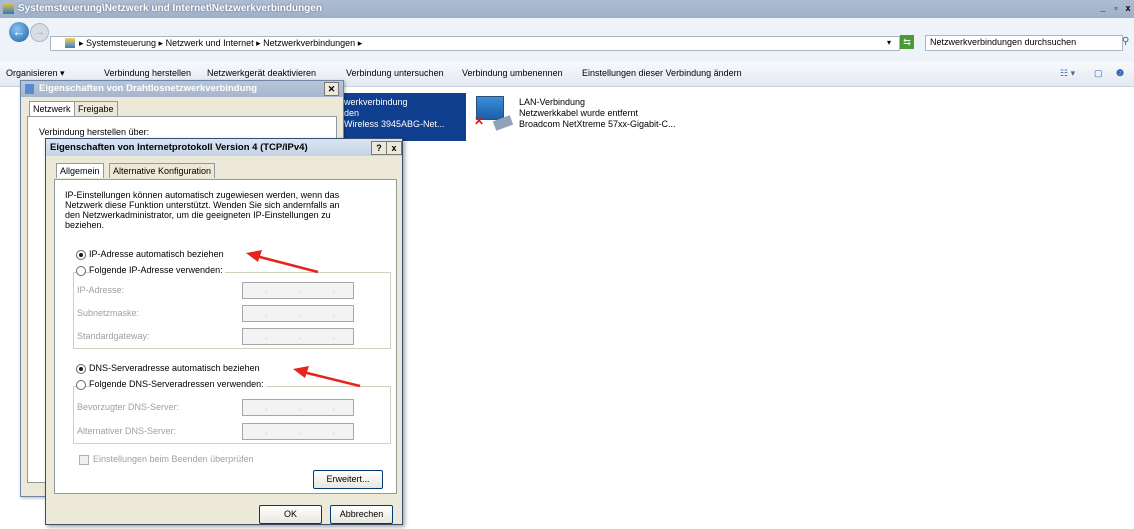  I want to click on annotation-arrows, so click(303, 319).